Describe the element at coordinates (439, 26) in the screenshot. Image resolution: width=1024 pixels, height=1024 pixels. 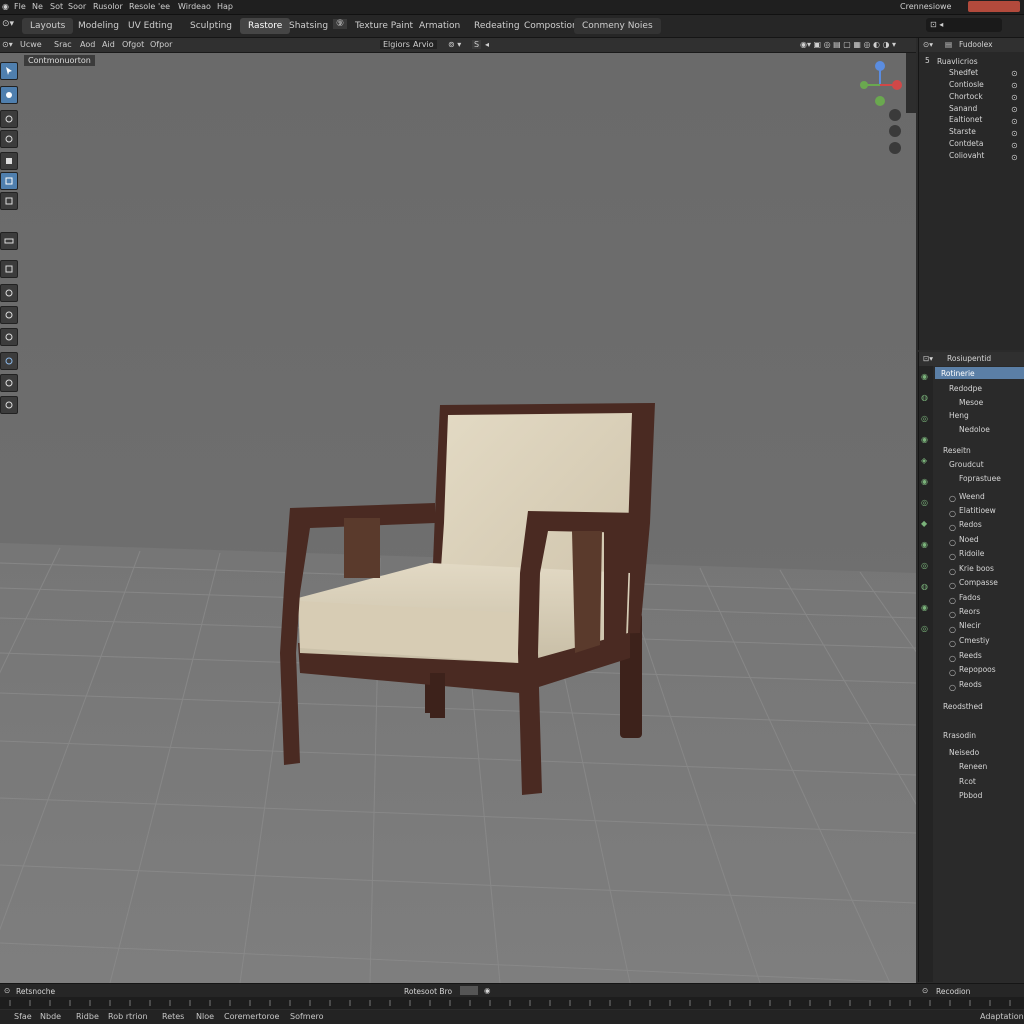
I see `tab-animation: Armation` at that location.